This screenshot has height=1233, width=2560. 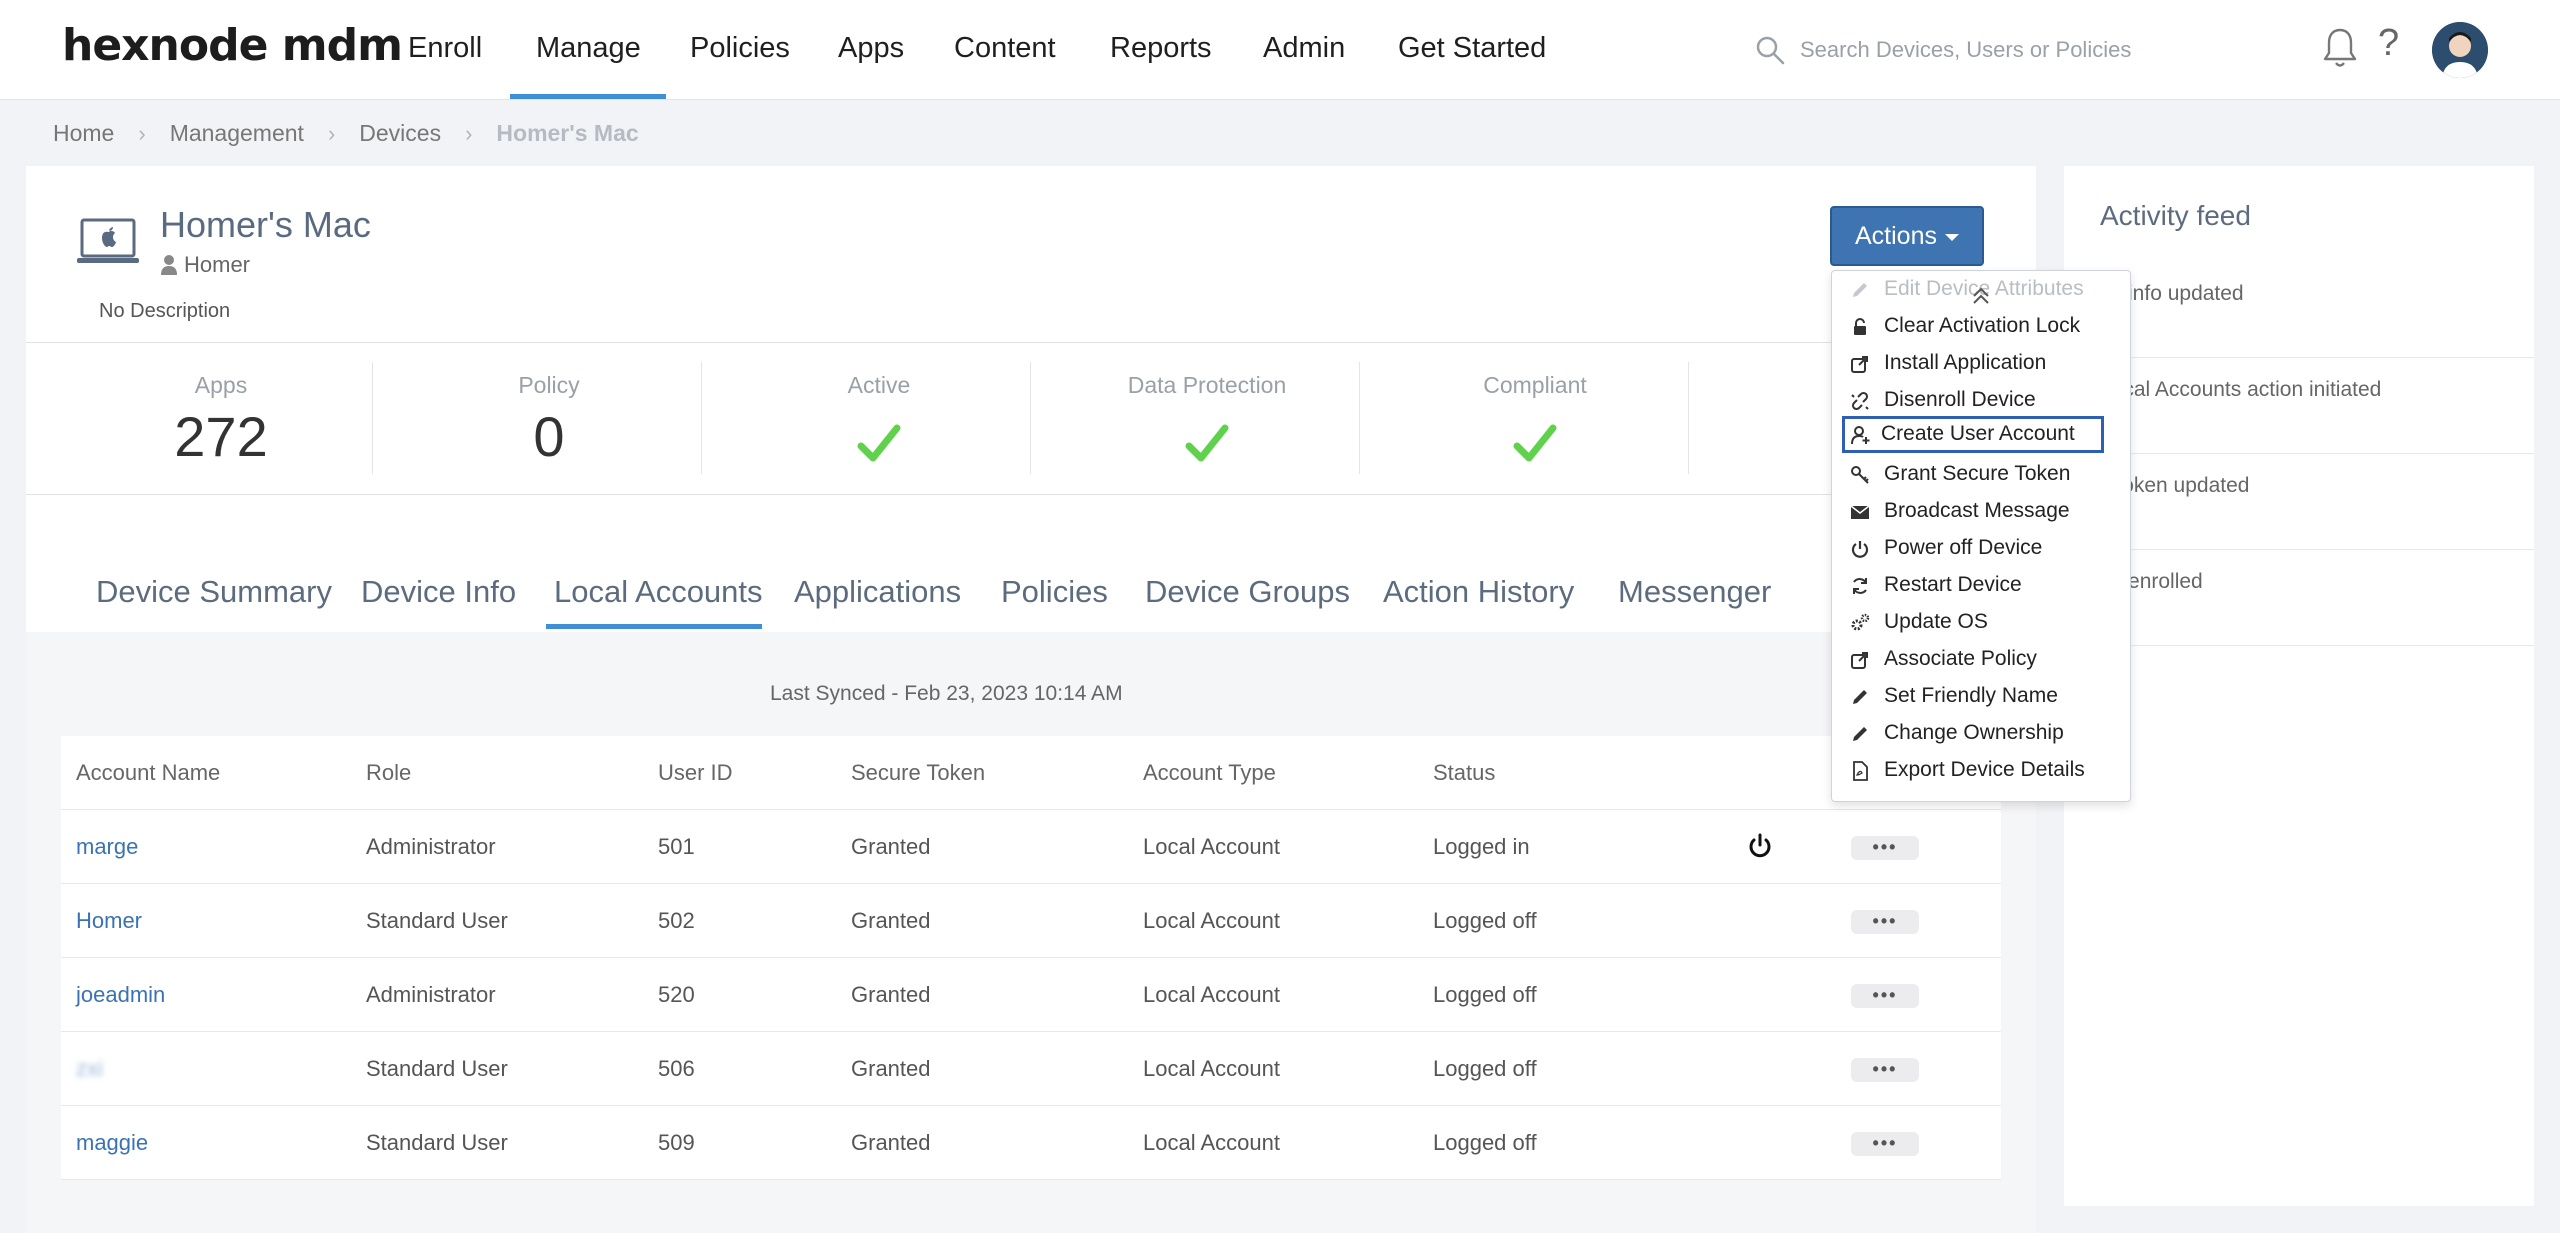 I want to click on actions-button-label: Actions, so click(x=1896, y=236).